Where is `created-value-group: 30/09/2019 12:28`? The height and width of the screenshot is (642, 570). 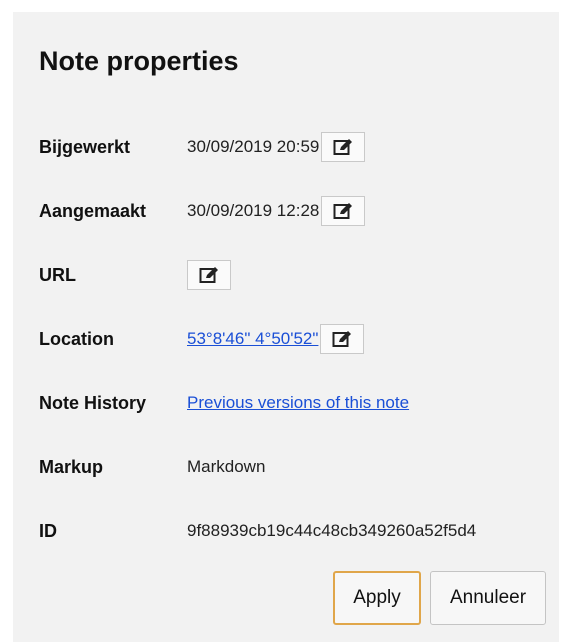
created-value-group: 30/09/2019 12:28 is located at coordinates (276, 211).